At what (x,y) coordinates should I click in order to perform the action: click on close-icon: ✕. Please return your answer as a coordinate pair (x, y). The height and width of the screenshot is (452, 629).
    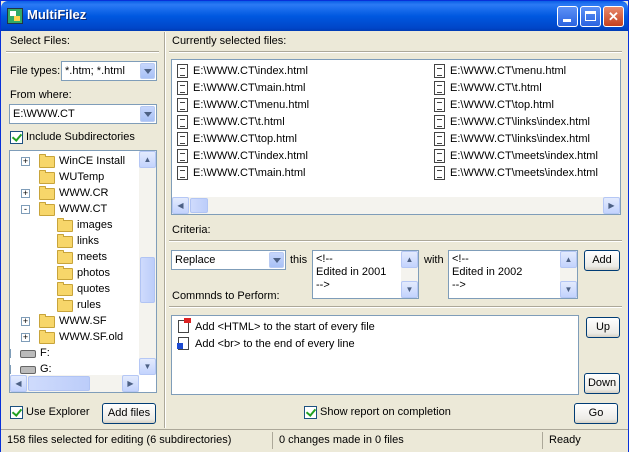
    Looking at the image, I should click on (613, 16).